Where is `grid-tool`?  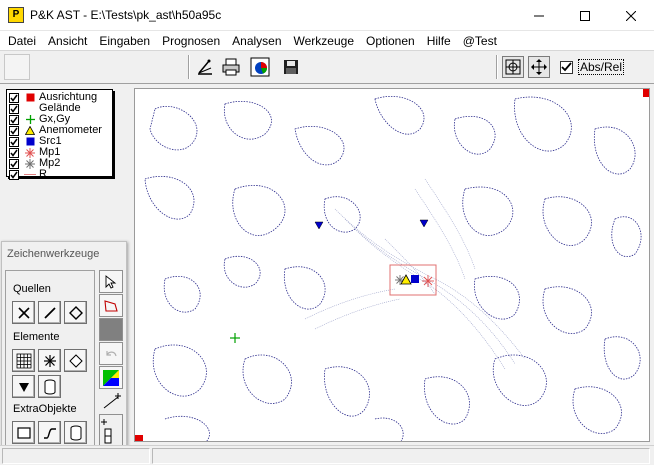 grid-tool is located at coordinates (23, 360).